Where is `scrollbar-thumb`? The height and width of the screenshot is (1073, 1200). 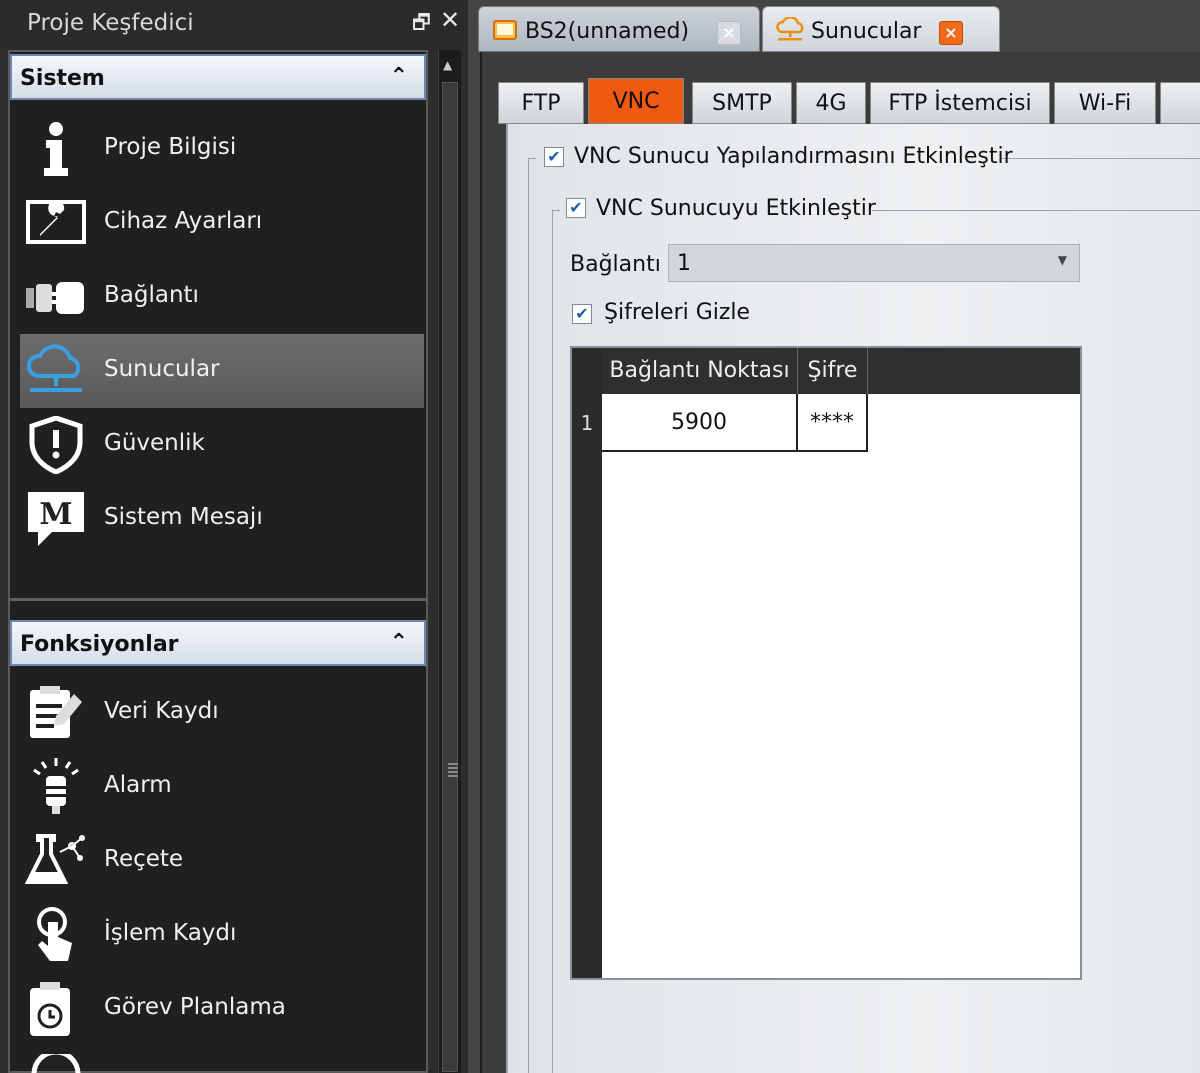
scrollbar-thumb is located at coordinates (450, 577).